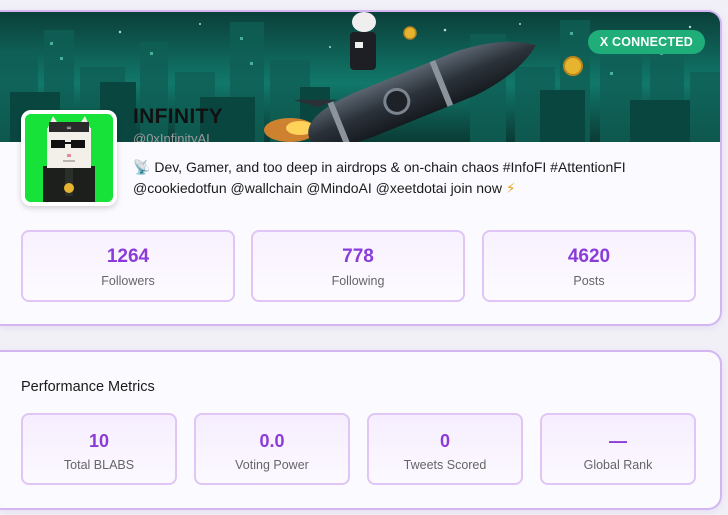 This screenshot has height=515, width=728. I want to click on metric-total-blabs: 10 Total BLABS, so click(99, 449).